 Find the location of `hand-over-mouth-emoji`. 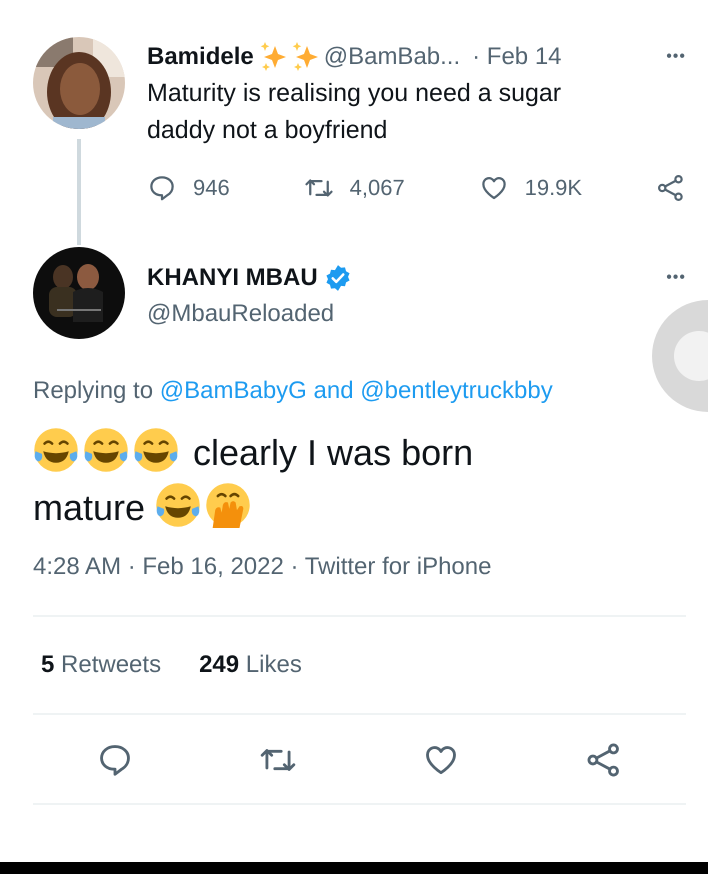

hand-over-mouth-emoji is located at coordinates (228, 505).